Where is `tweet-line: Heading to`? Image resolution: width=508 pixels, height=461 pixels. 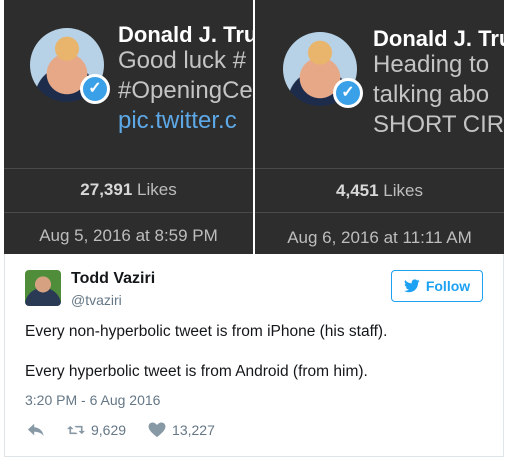 tweet-line: Heading to is located at coordinates (431, 64).